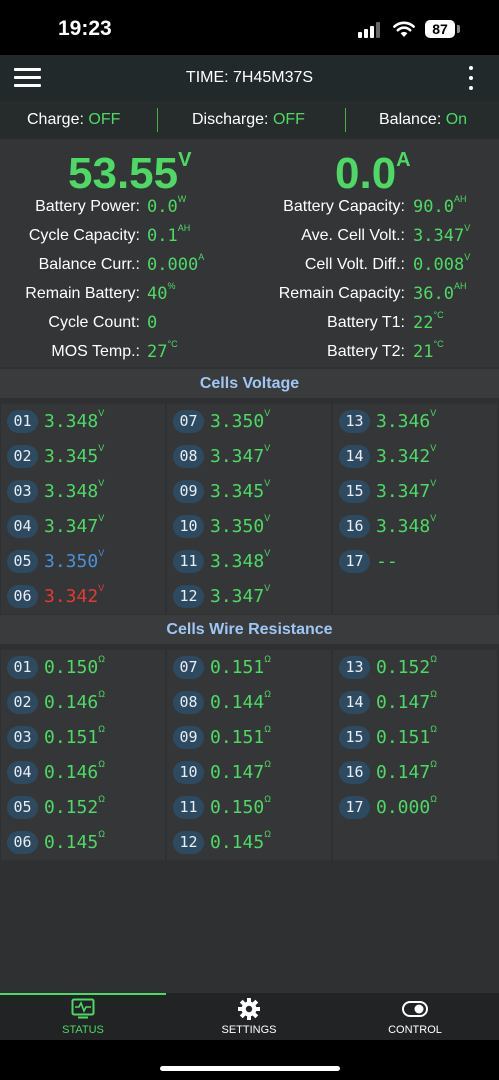  I want to click on pulse-monitor-icon, so click(83, 1008).